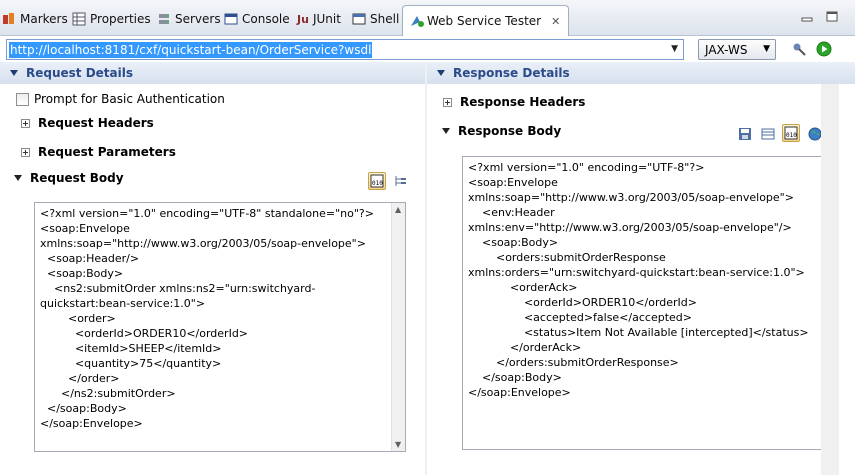 This screenshot has height=475, width=855. What do you see at coordinates (832, 16) in the screenshot?
I see `maximize-icon` at bounding box center [832, 16].